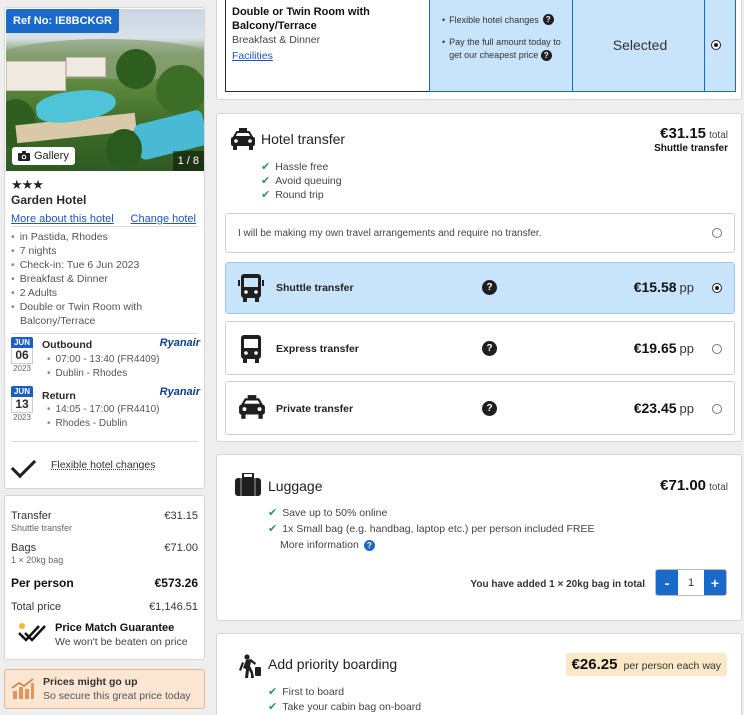 The width and height of the screenshot is (744, 715). Describe the element at coordinates (181, 548) in the screenshot. I see `bags-value: €71.00` at that location.